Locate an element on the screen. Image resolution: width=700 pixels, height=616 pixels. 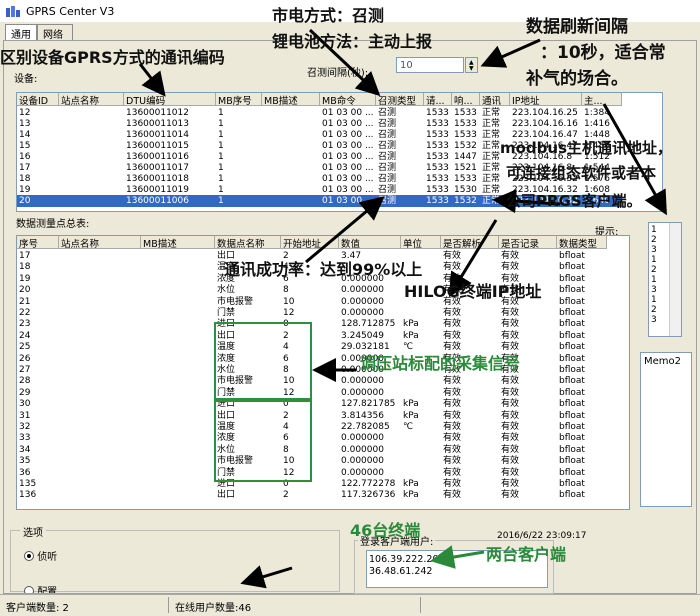
annotation-text: 两台客户端 is located at coordinates (526, 554).